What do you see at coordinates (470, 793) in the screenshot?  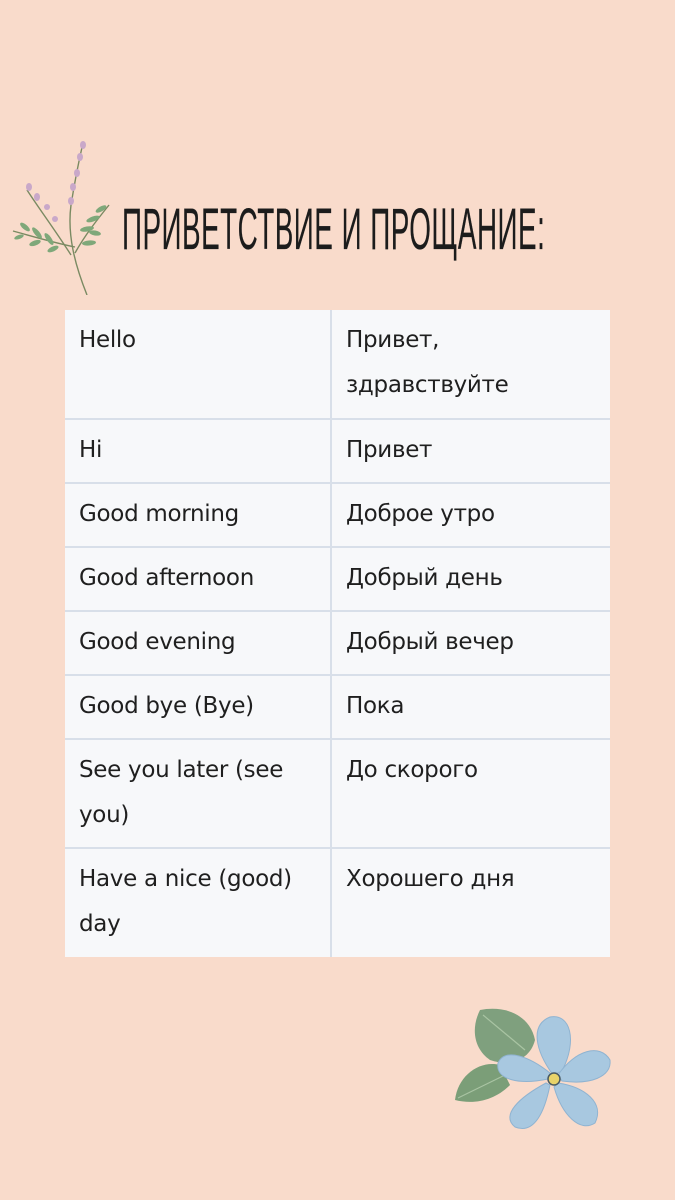 I see `russian-cell: До скорого` at bounding box center [470, 793].